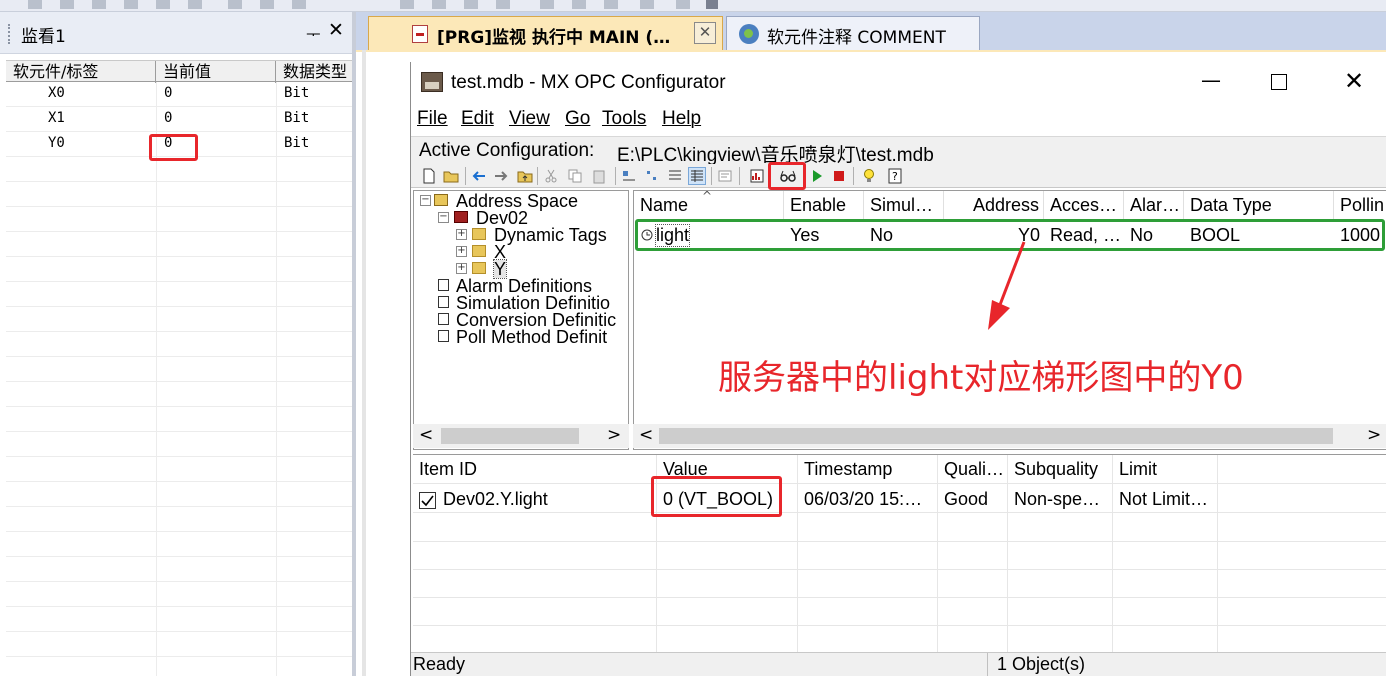 The height and width of the screenshot is (676, 1386). I want to click on folder-icon, so click(479, 268).